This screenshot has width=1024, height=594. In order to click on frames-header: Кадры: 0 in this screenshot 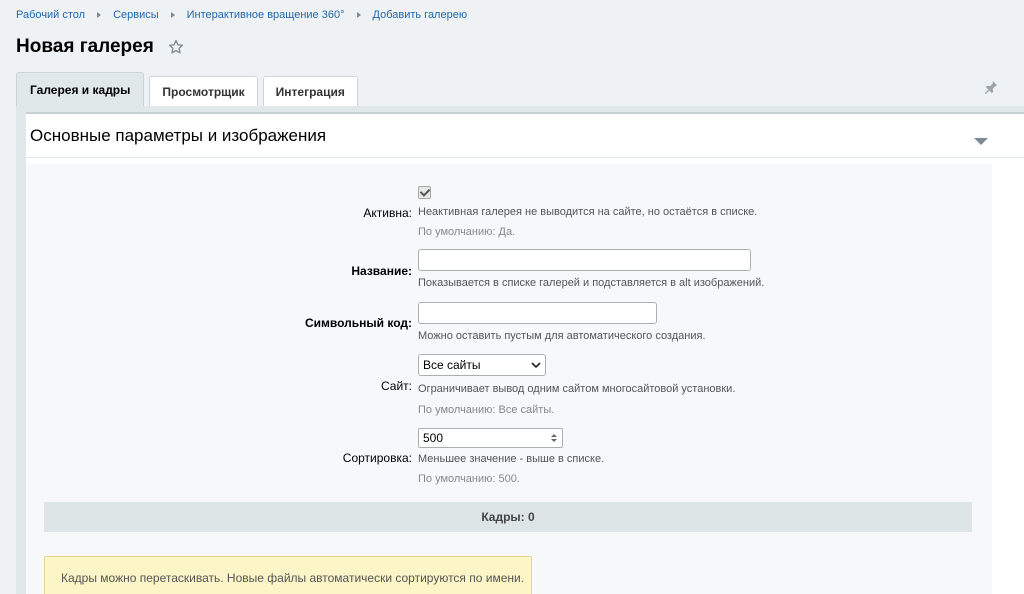, I will do `click(508, 517)`.